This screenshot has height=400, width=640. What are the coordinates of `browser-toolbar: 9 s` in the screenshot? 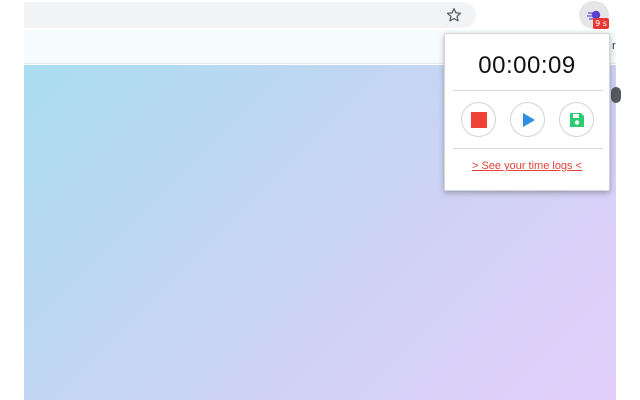 It's located at (332, 15).